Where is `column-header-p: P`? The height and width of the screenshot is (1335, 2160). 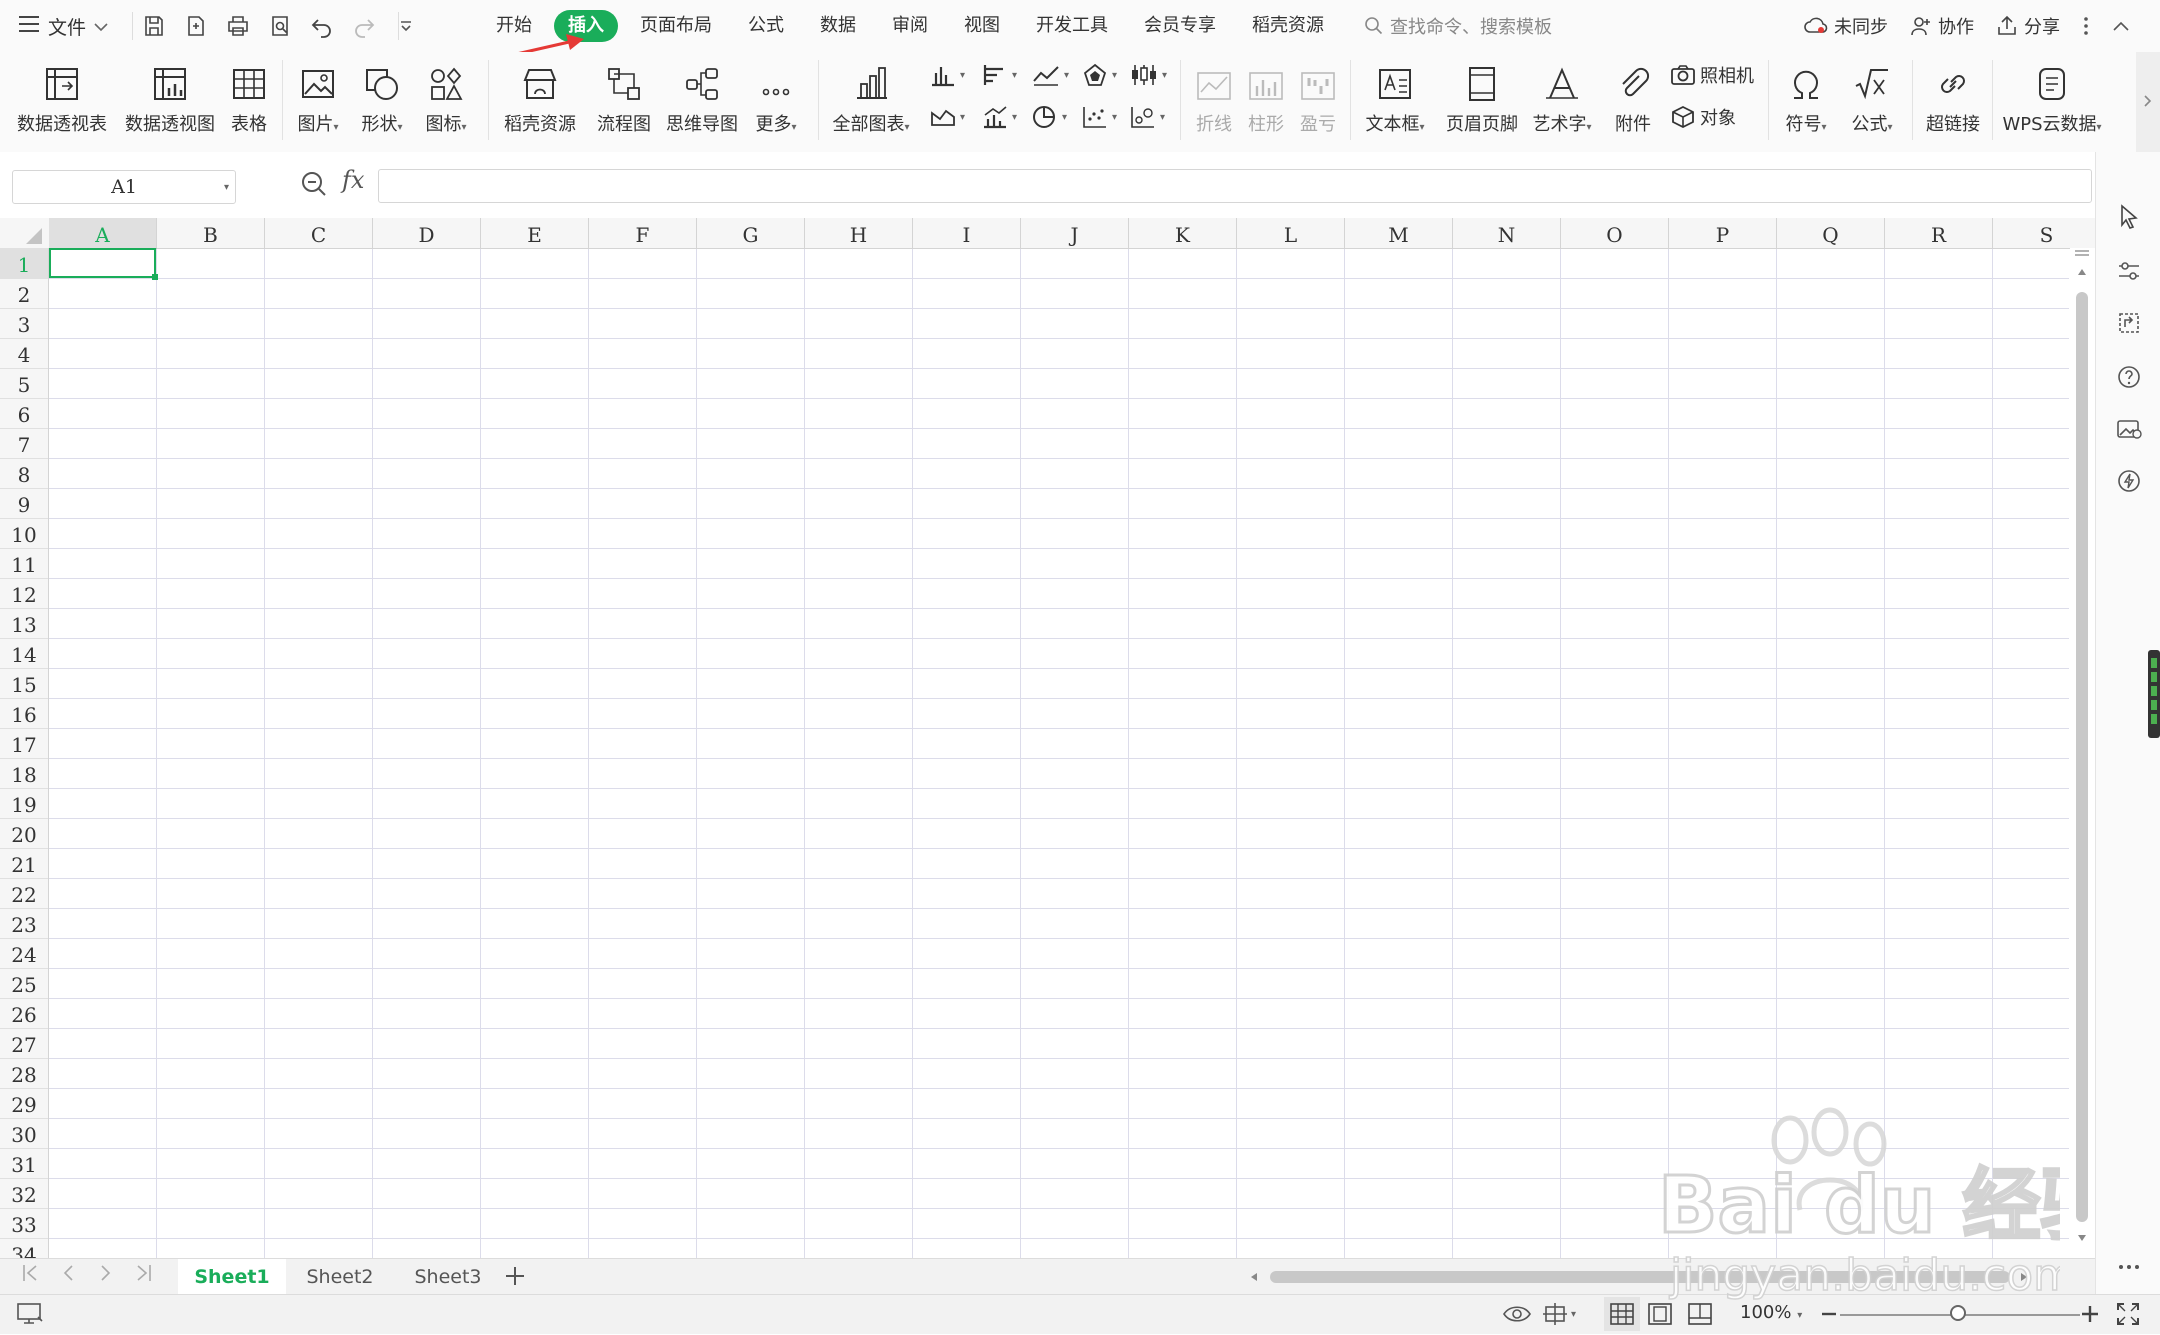
column-header-p: P is located at coordinates (1723, 233).